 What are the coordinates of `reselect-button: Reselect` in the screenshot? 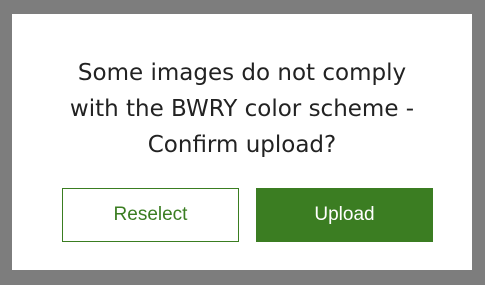 It's located at (150, 215).